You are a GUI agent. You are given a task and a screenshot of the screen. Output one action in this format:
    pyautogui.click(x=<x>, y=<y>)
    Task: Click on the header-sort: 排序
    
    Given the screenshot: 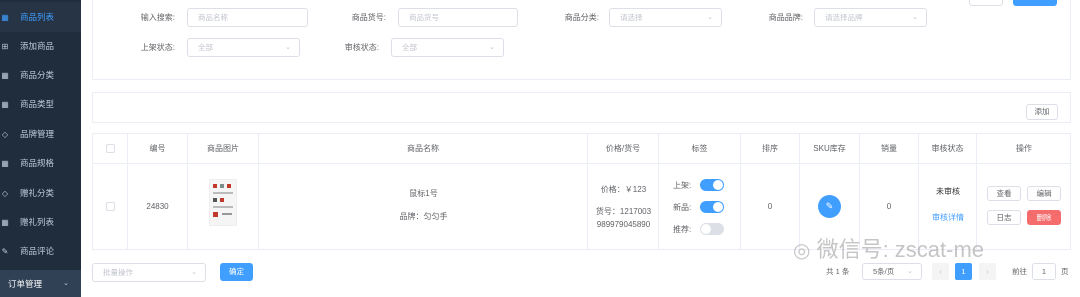 What is the action you would take?
    pyautogui.click(x=770, y=149)
    